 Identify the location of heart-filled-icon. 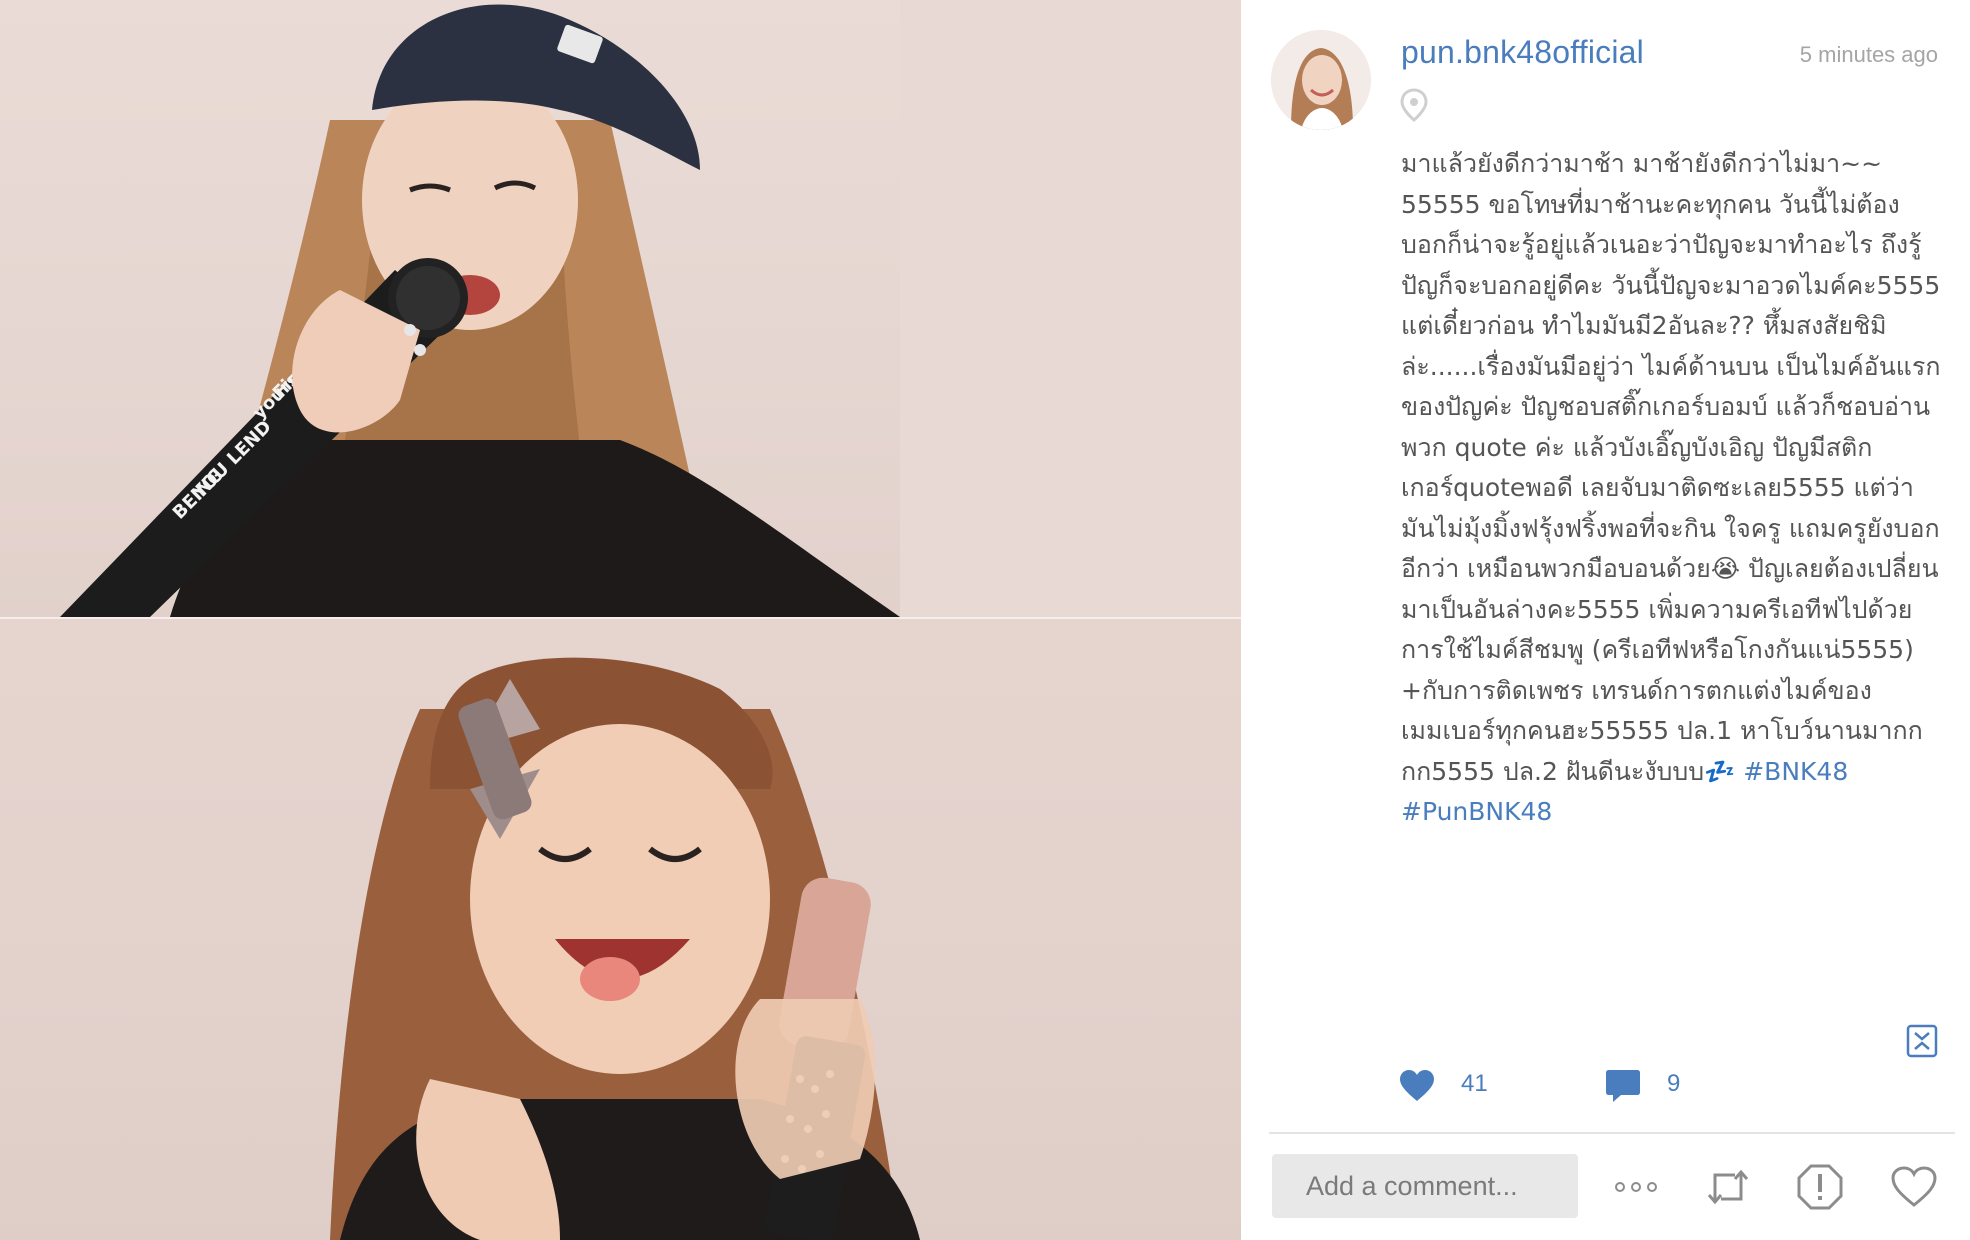
(1417, 1085).